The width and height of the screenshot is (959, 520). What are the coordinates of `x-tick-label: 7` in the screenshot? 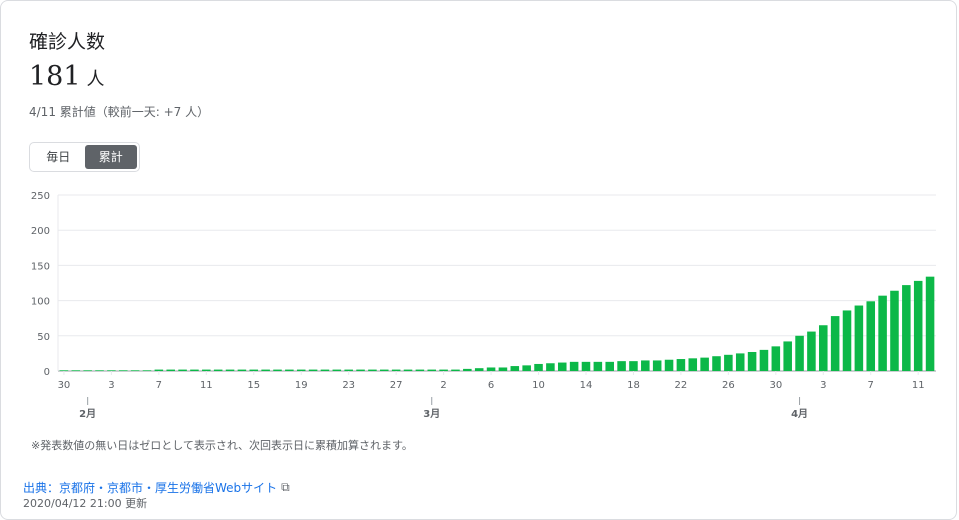 It's located at (159, 385).